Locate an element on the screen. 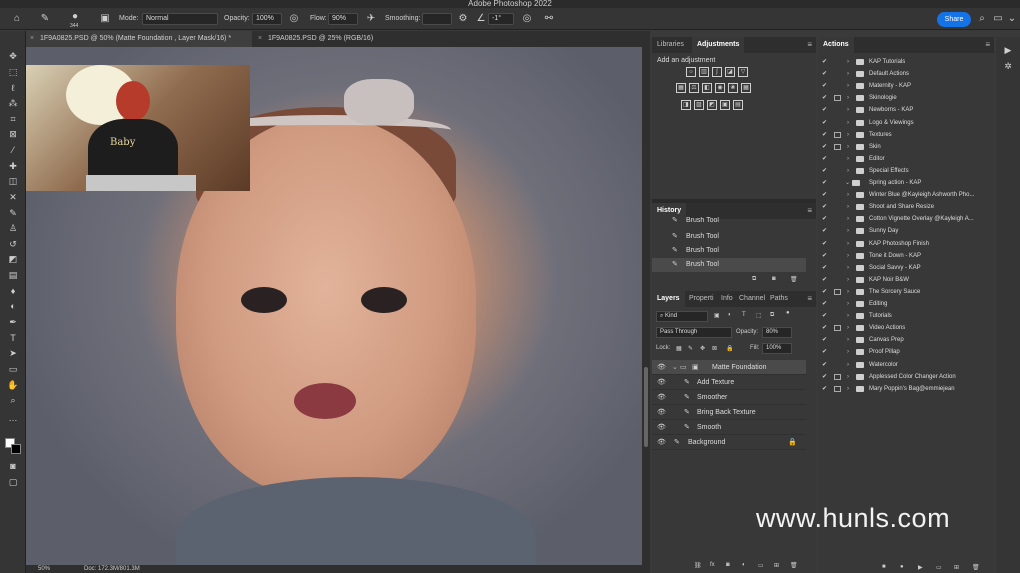  curves-icon: ∫ is located at coordinates (717, 72).